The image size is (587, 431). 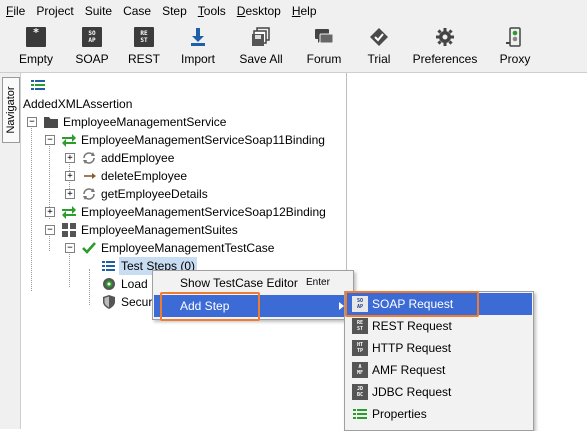 I want to click on show-testcase-editor-item: Show TestCase Editor Enter, so click(x=253, y=283).